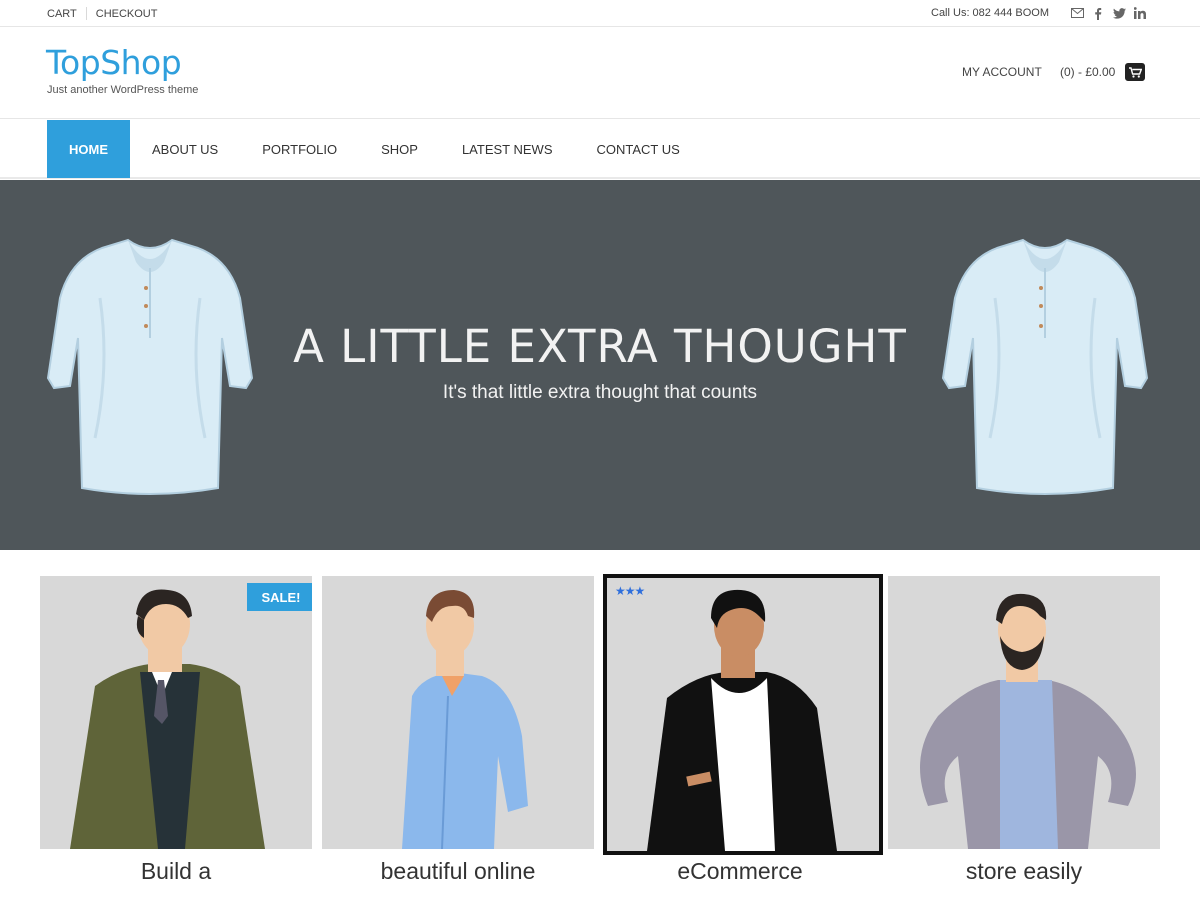 This screenshot has width=1200, height=900. I want to click on top-links: CART CHECKOUT, so click(102, 13).